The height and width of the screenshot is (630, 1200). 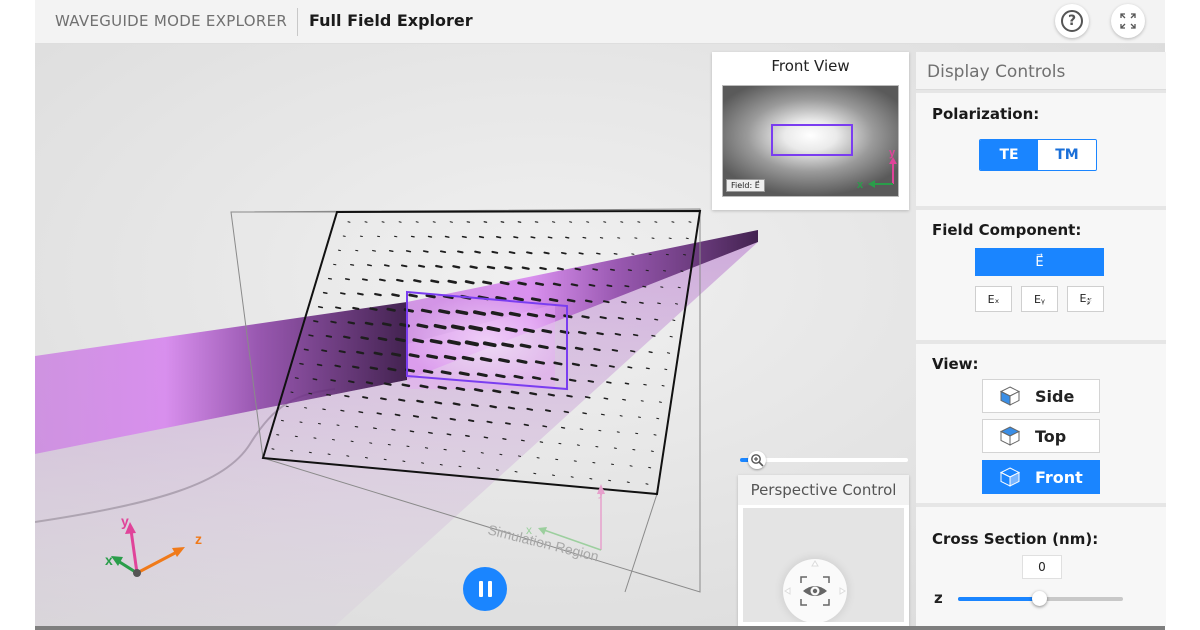 I want to click on field-ey-button: Eᵧ, so click(x=1039, y=299).